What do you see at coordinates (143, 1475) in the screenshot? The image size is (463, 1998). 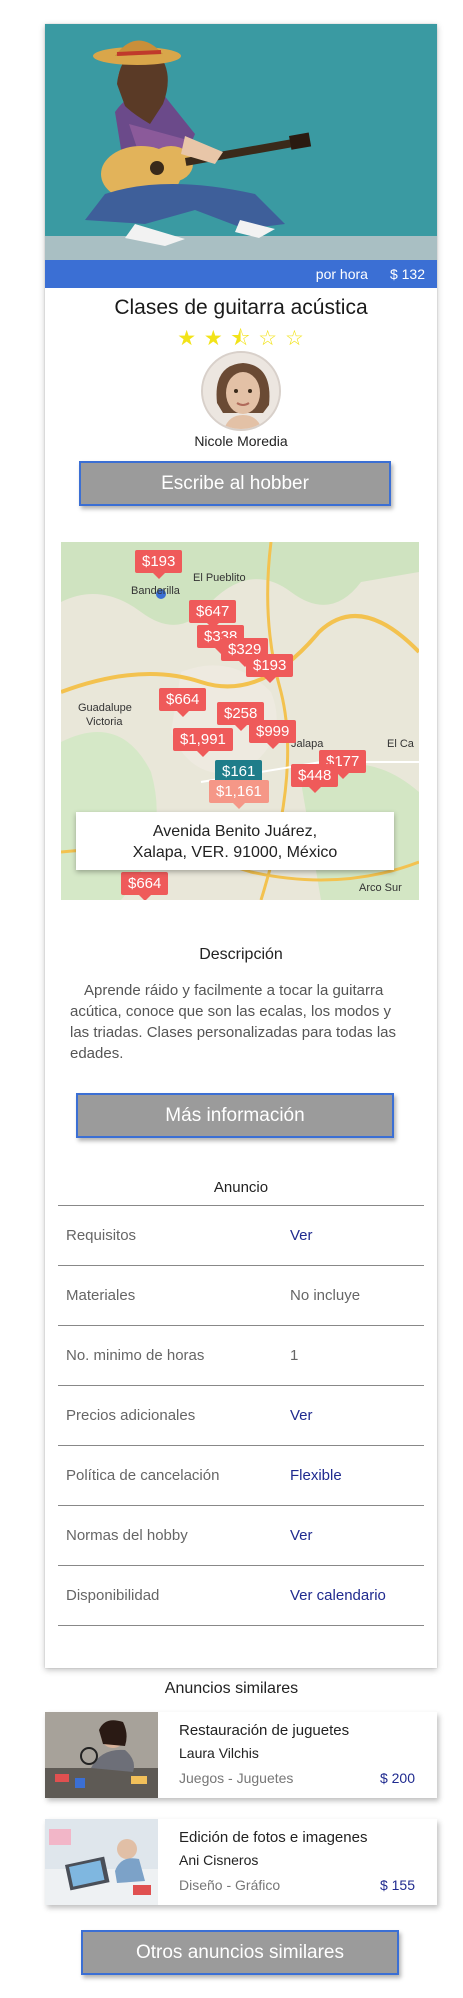 I see `row-label: Política de cancelación` at bounding box center [143, 1475].